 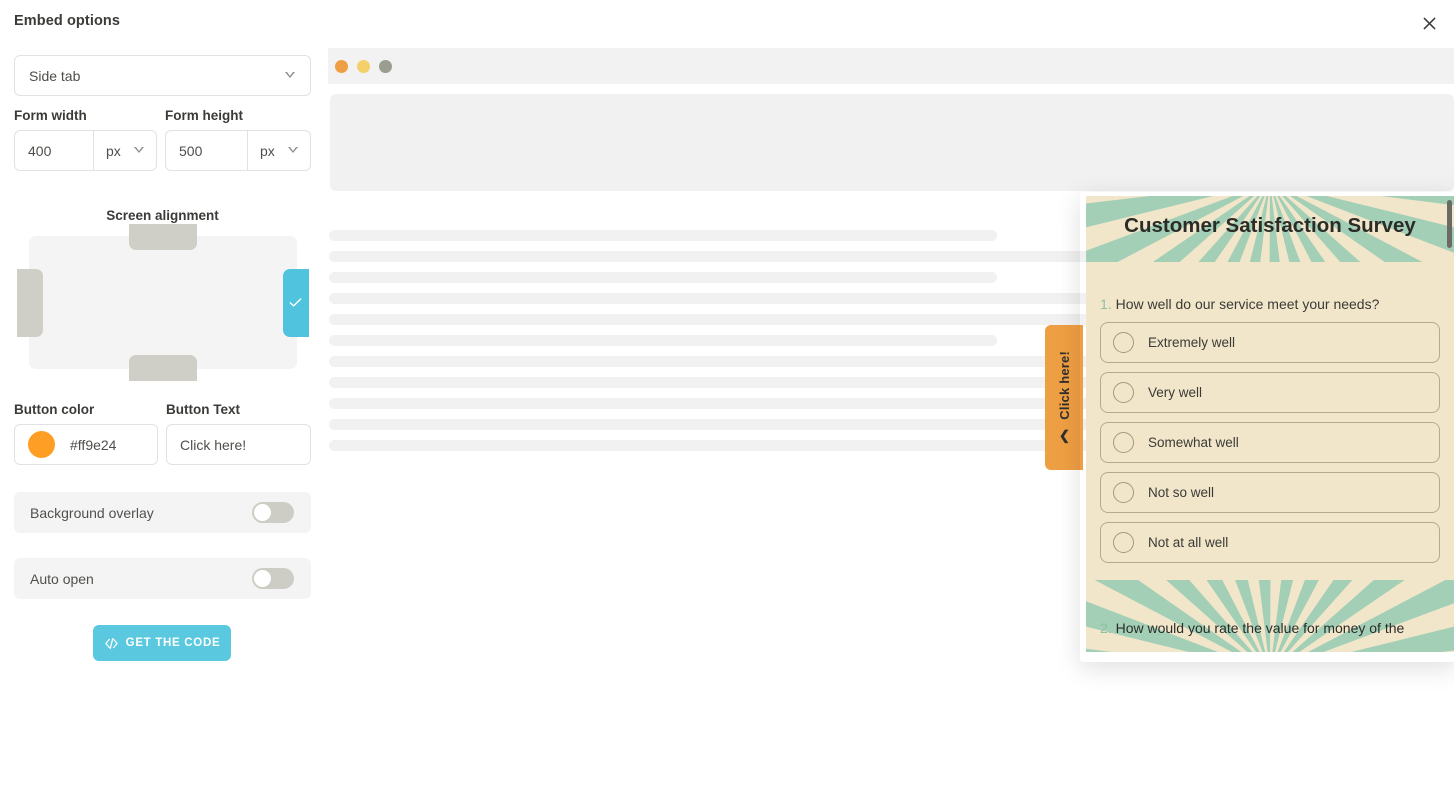 What do you see at coordinates (1106, 304) in the screenshot?
I see `question-1-number: 1.` at bounding box center [1106, 304].